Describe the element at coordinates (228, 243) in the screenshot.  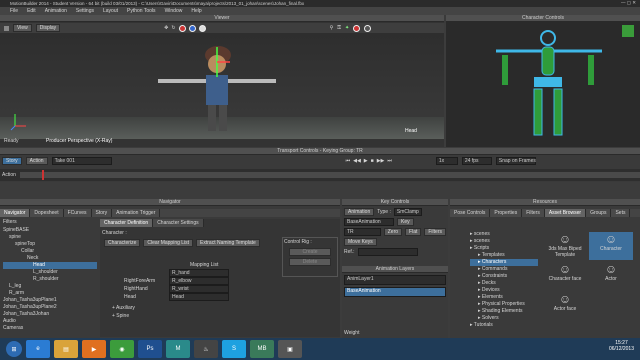
I see `extract-template-button: Extract Naming Template` at that location.